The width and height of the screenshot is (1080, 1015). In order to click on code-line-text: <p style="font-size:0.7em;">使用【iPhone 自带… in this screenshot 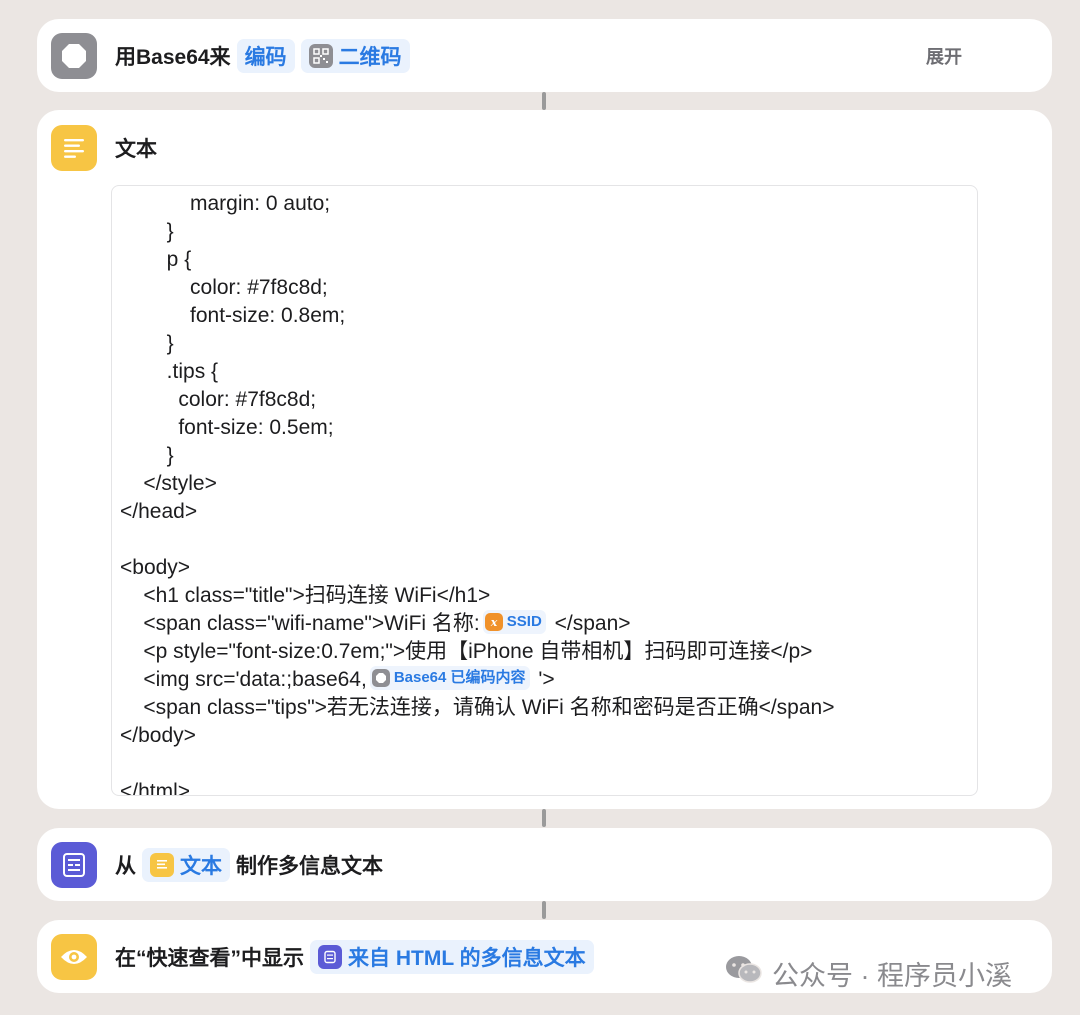, I will do `click(466, 651)`.